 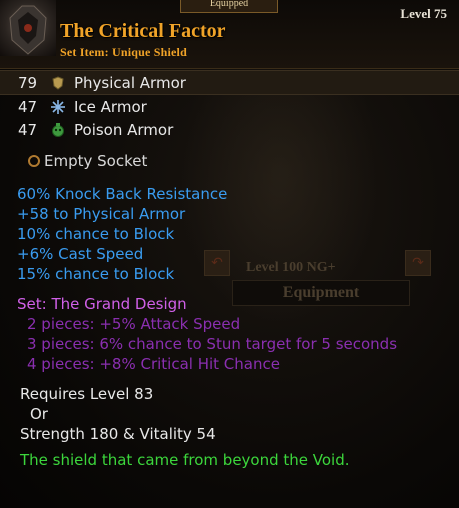 I want to click on requirement-attributes: Strength 180 & Vitality 54, so click(x=118, y=434).